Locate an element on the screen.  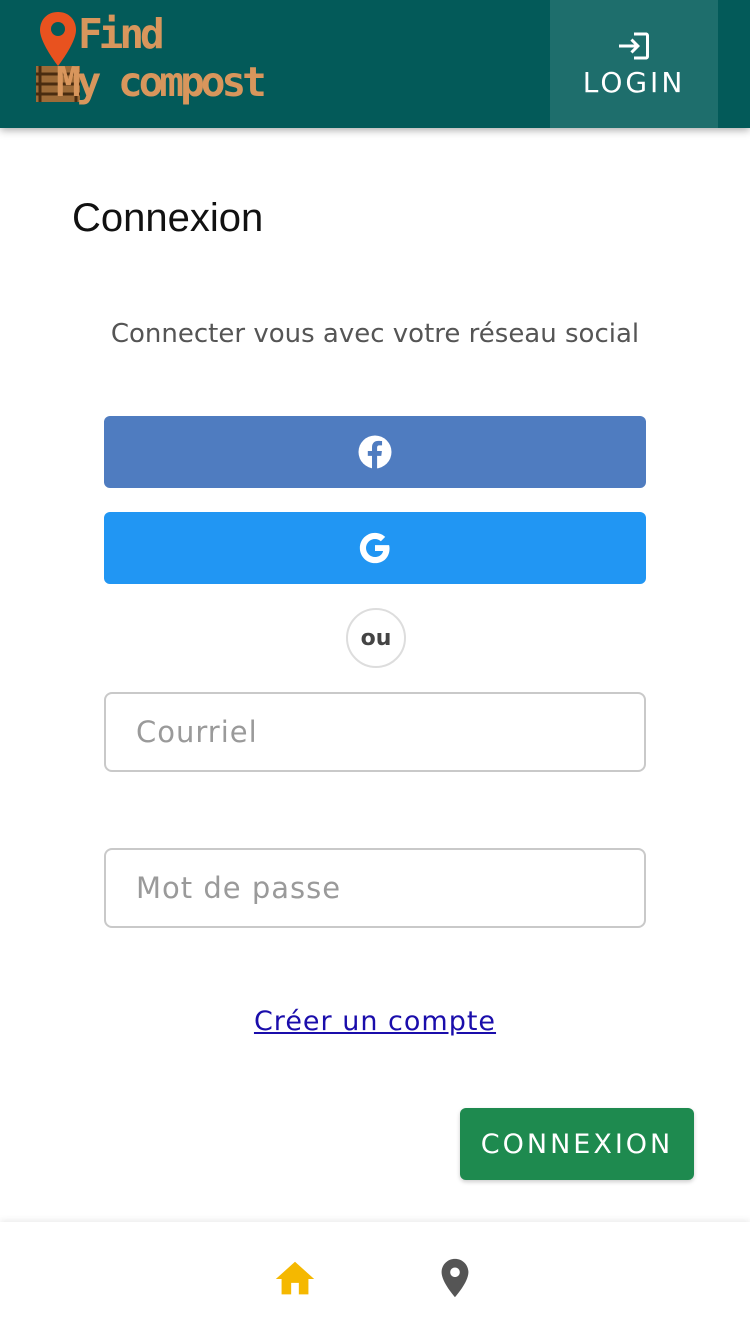
map-pin-icon is located at coordinates (455, 1278).